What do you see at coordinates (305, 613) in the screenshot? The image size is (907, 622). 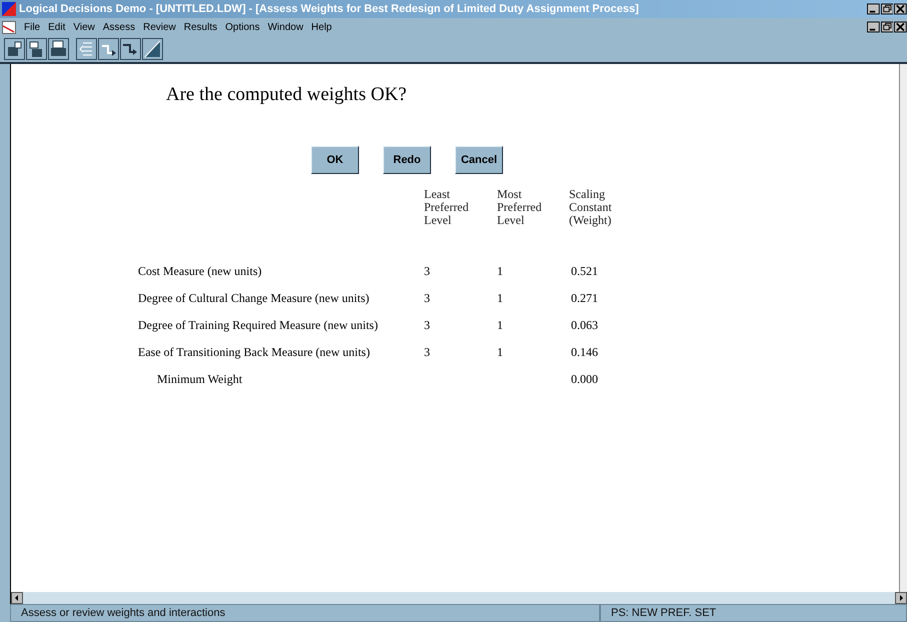 I see `status-message: Assess or review weights and interactions` at bounding box center [305, 613].